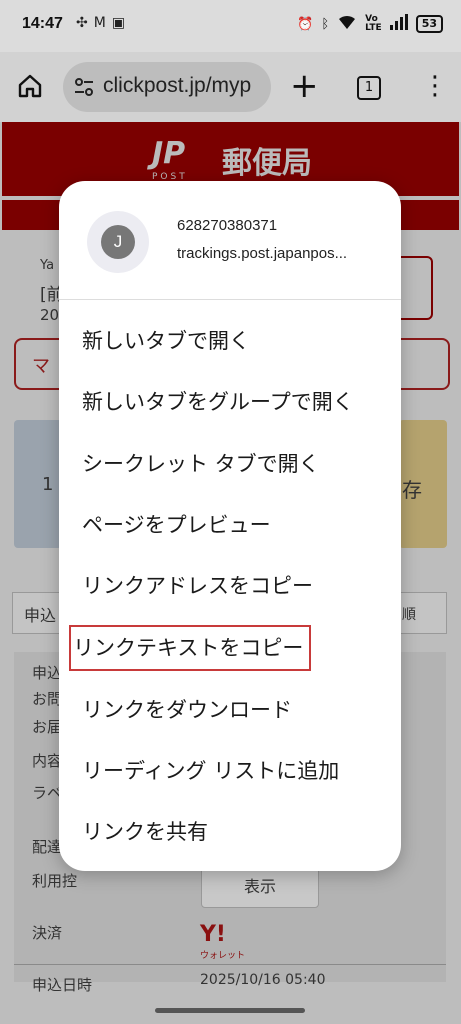 The height and width of the screenshot is (1024, 461). Describe the element at coordinates (260, 887) in the screenshot. I see `show-button: 表示` at that location.